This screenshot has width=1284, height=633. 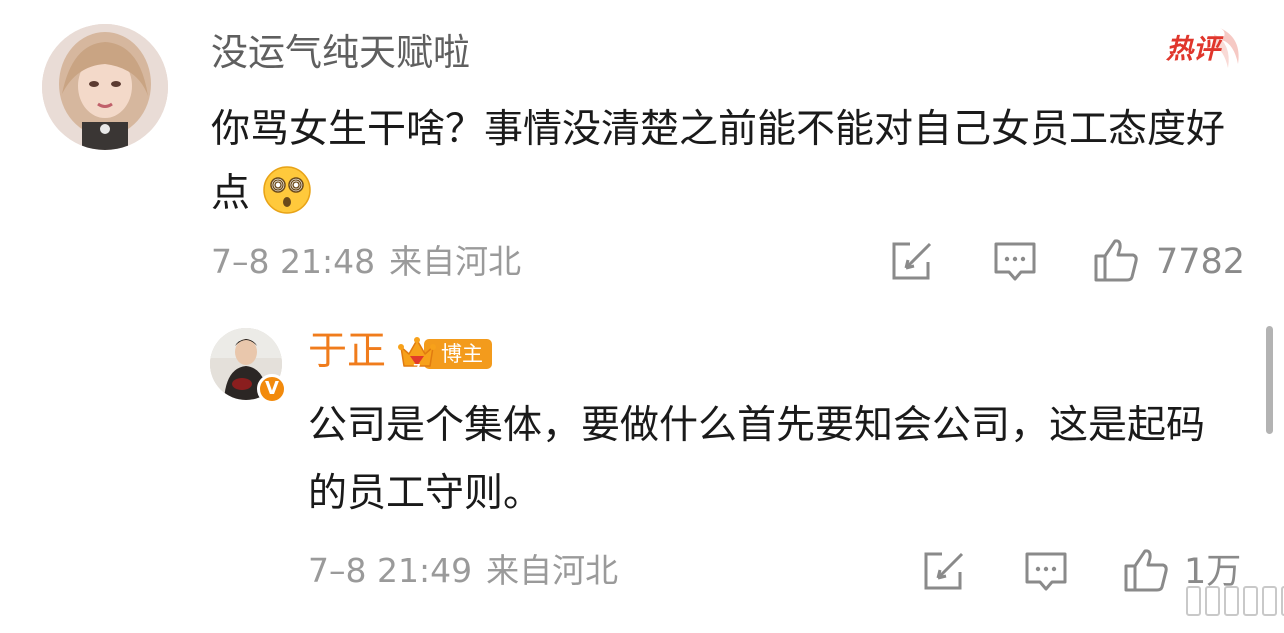 What do you see at coordinates (718, 161) in the screenshot?
I see `comment-text: 你骂女生干啥？事情没清楚之前能不能对自己女员工态度好点` at bounding box center [718, 161].